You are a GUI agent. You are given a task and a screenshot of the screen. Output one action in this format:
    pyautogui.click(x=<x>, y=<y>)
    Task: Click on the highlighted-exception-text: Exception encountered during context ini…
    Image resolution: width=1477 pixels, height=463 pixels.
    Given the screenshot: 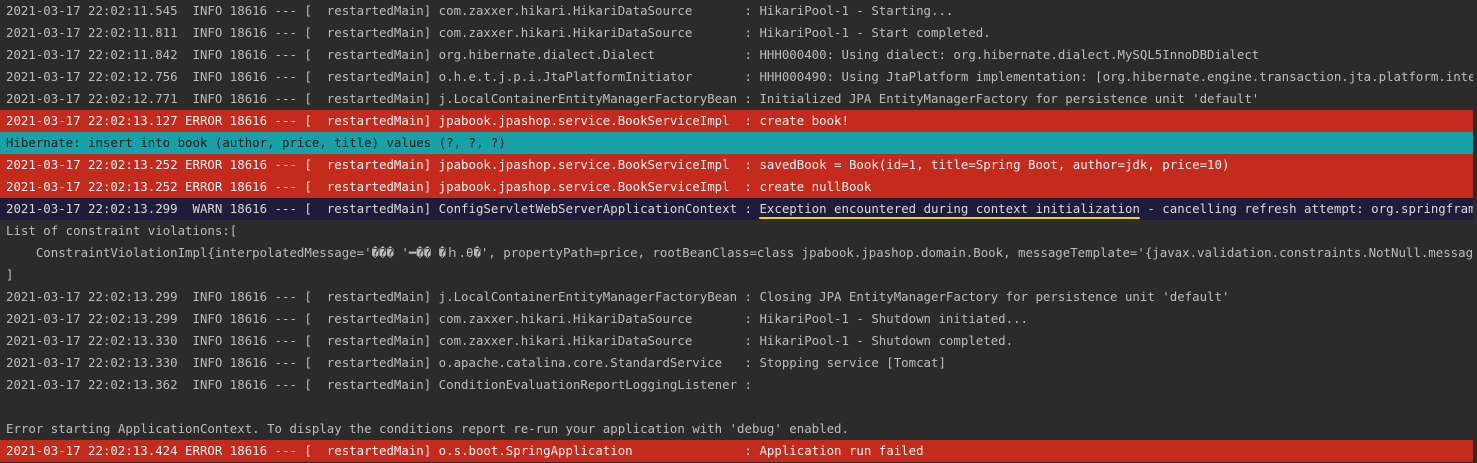 What is the action you would take?
    pyautogui.click(x=950, y=209)
    